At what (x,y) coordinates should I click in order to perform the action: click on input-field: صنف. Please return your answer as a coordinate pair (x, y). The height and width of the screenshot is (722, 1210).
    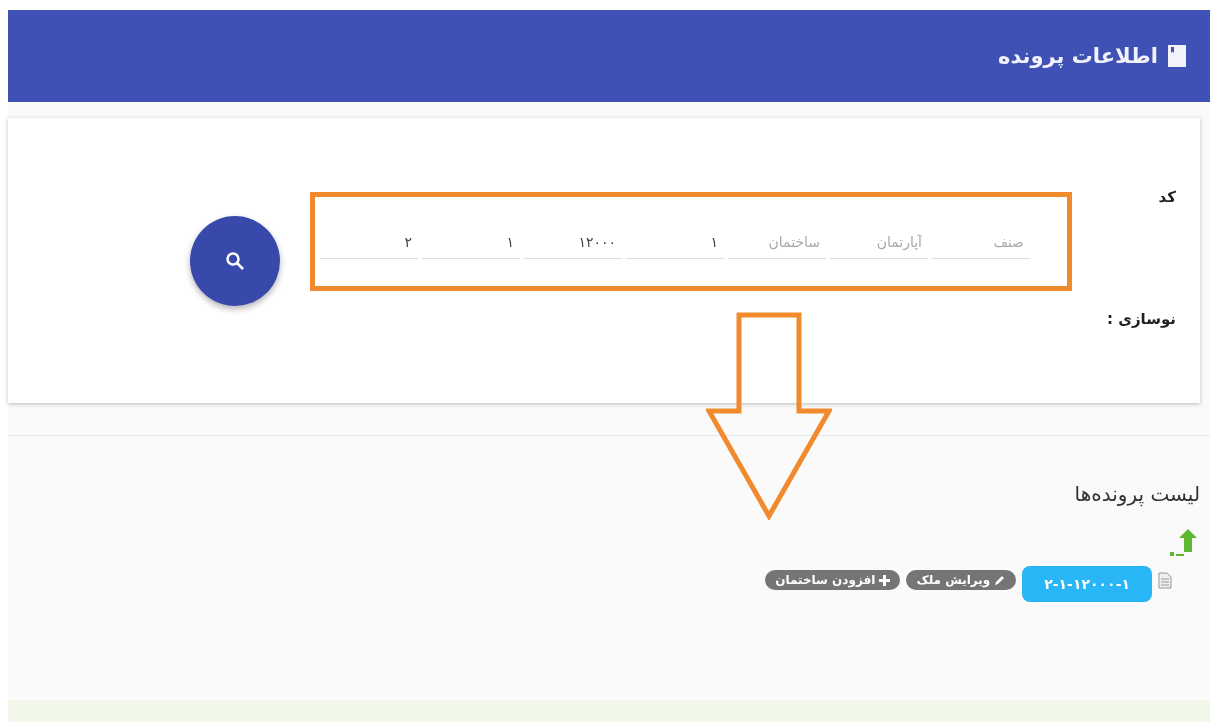
    Looking at the image, I should click on (981, 242).